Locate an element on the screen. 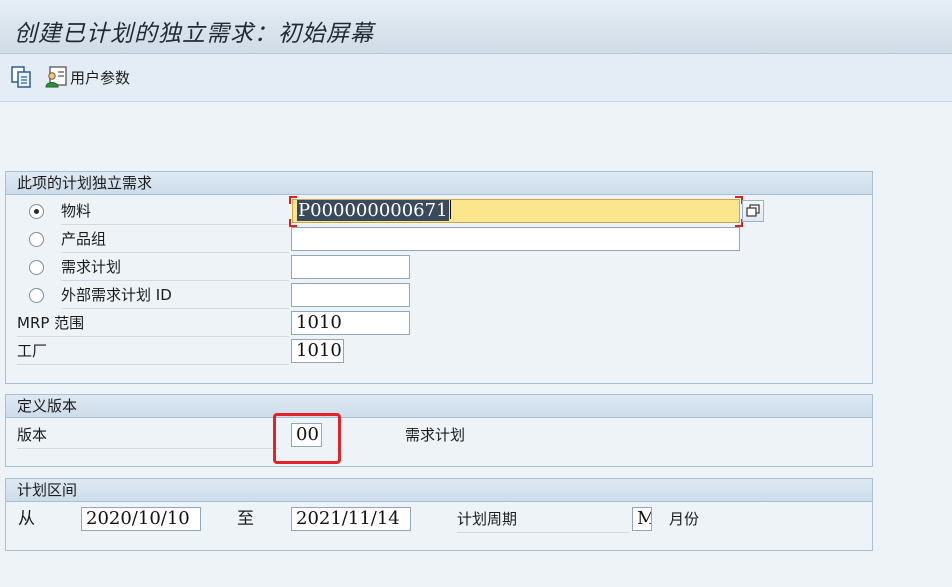 This screenshot has height=587, width=952. text-cursor is located at coordinates (450, 209).